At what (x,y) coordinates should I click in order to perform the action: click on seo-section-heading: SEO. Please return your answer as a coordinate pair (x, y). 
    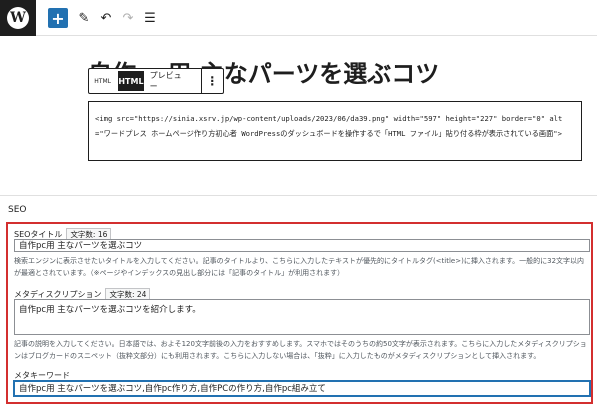
    Looking at the image, I should click on (17, 210).